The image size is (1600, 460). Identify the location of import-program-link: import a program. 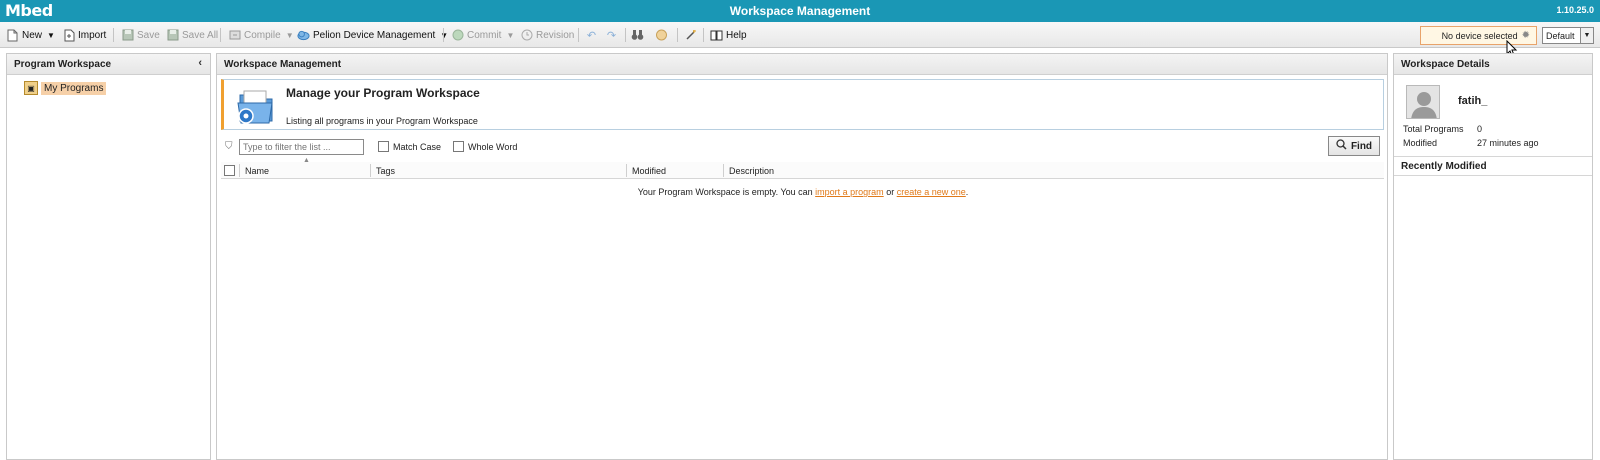
(849, 192).